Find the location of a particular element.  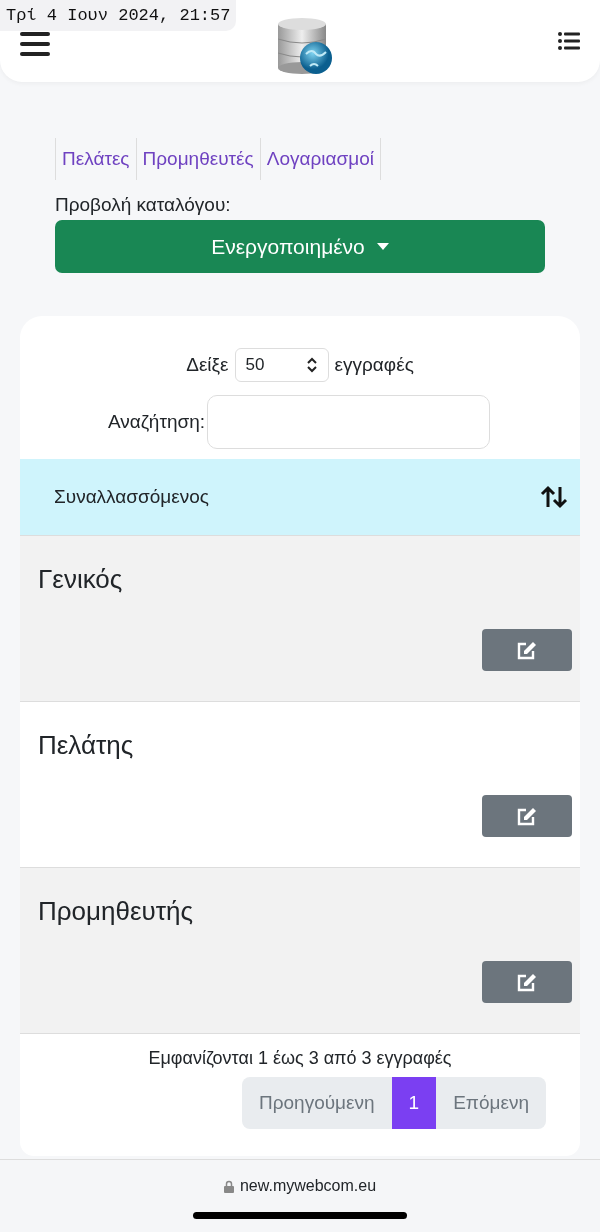

row-name: Γενικός is located at coordinates (81, 579).